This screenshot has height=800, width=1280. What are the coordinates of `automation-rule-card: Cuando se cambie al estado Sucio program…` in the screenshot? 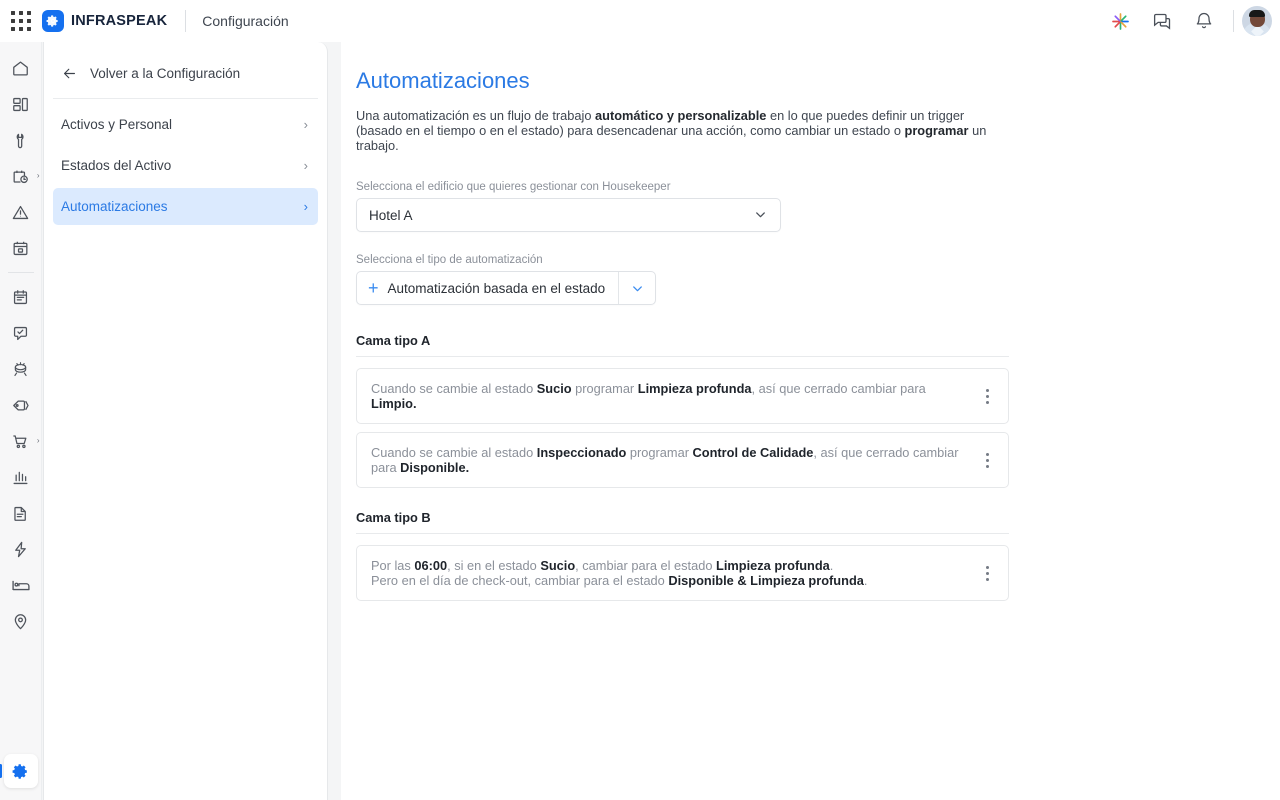 It's located at (682, 396).